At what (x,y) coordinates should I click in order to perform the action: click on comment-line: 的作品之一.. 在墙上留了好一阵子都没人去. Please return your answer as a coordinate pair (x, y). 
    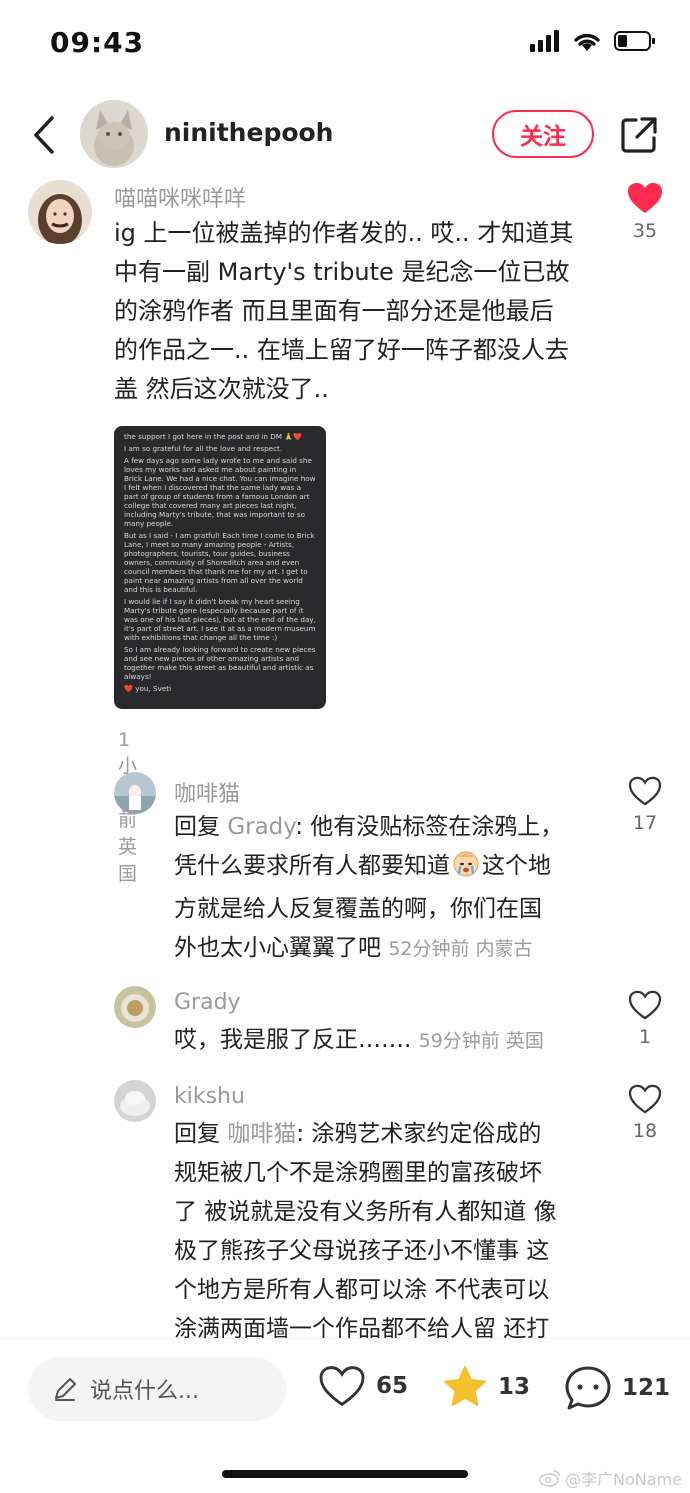
    Looking at the image, I should click on (341, 350).